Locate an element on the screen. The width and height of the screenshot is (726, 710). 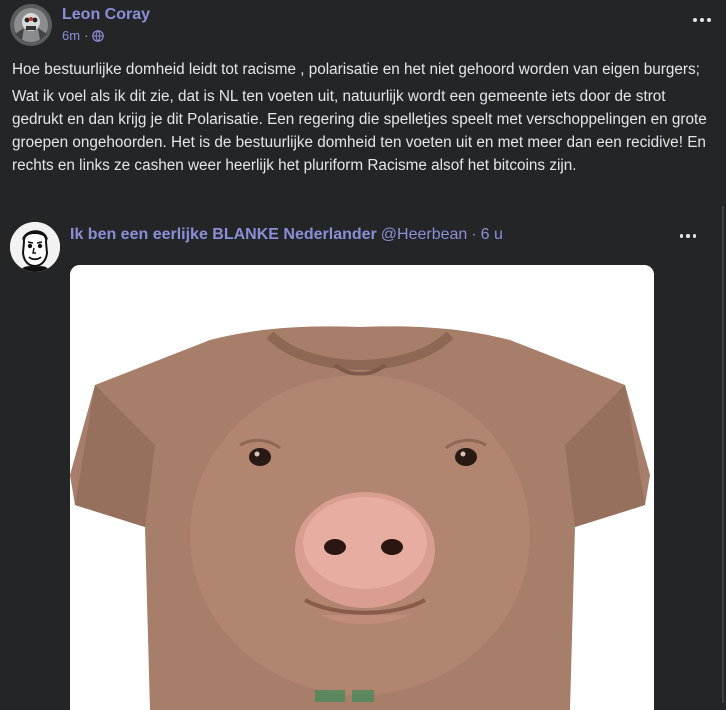
post-timestamp: 6m is located at coordinates (71, 35).